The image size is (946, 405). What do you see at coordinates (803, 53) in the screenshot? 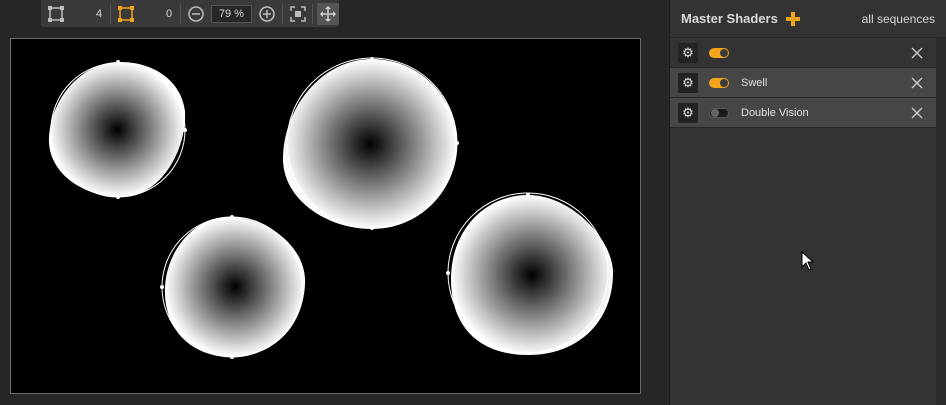
I see `shader-row: ⚙` at bounding box center [803, 53].